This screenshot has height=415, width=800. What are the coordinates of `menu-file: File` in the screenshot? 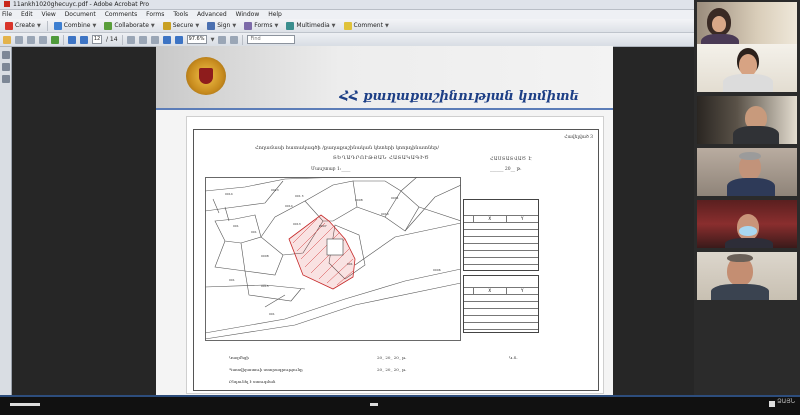 It's located at (7, 14).